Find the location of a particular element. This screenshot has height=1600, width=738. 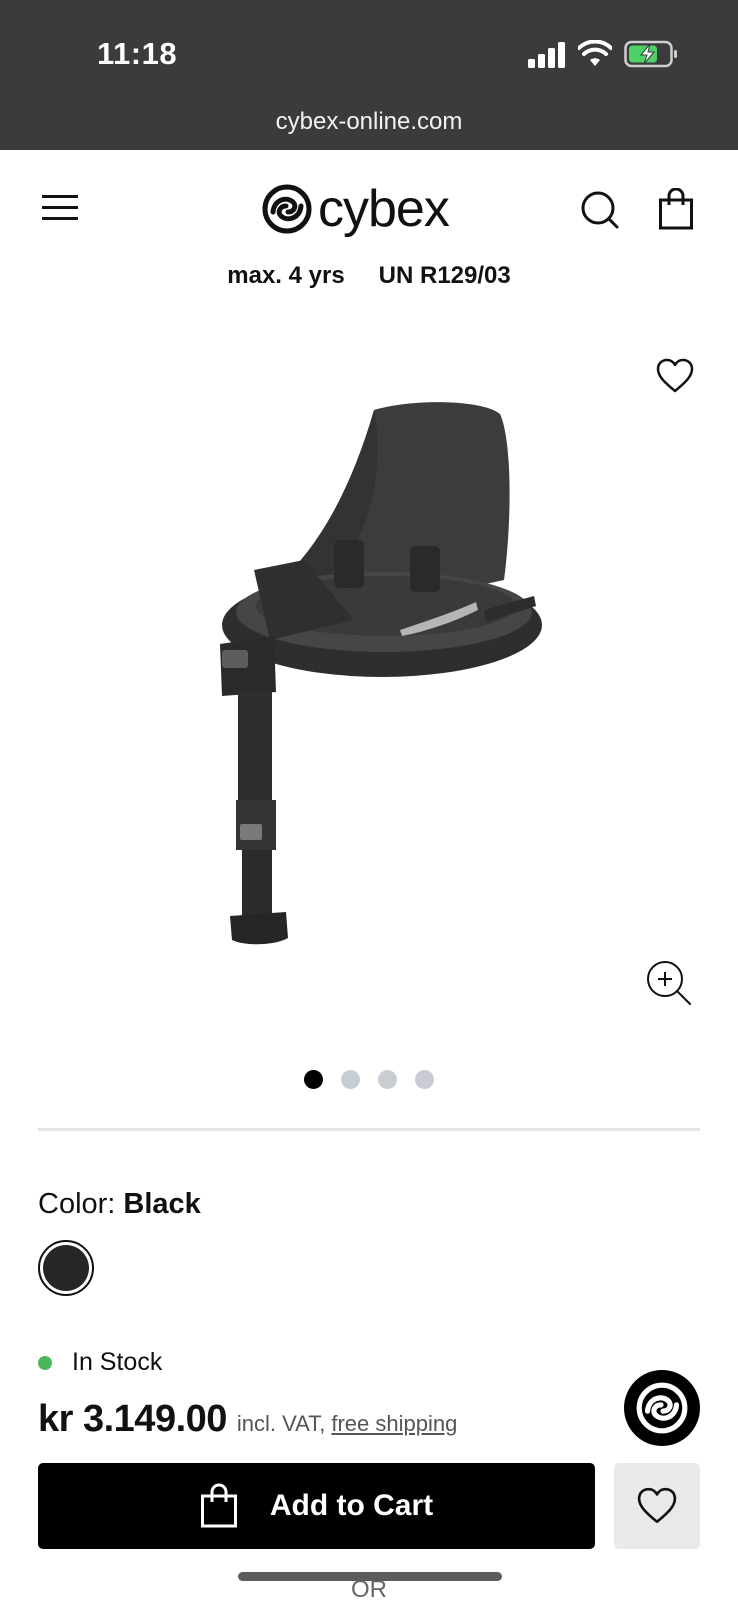

product-price: kr 3.149.00 is located at coordinates (132, 1419).